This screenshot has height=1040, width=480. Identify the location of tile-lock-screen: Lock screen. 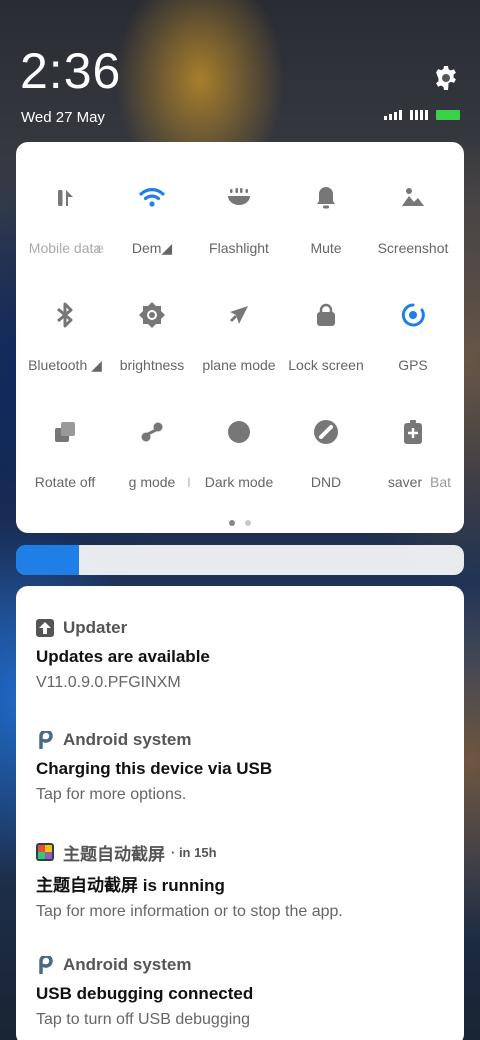
(326, 316).